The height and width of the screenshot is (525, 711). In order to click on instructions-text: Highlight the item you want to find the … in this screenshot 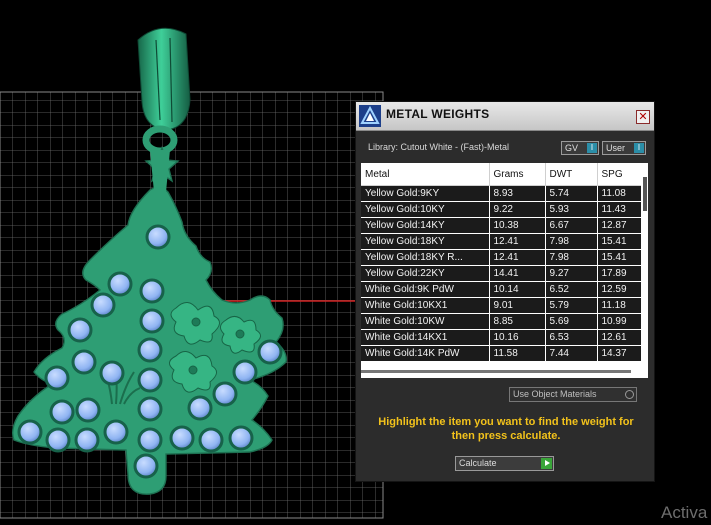, I will do `click(506, 429)`.